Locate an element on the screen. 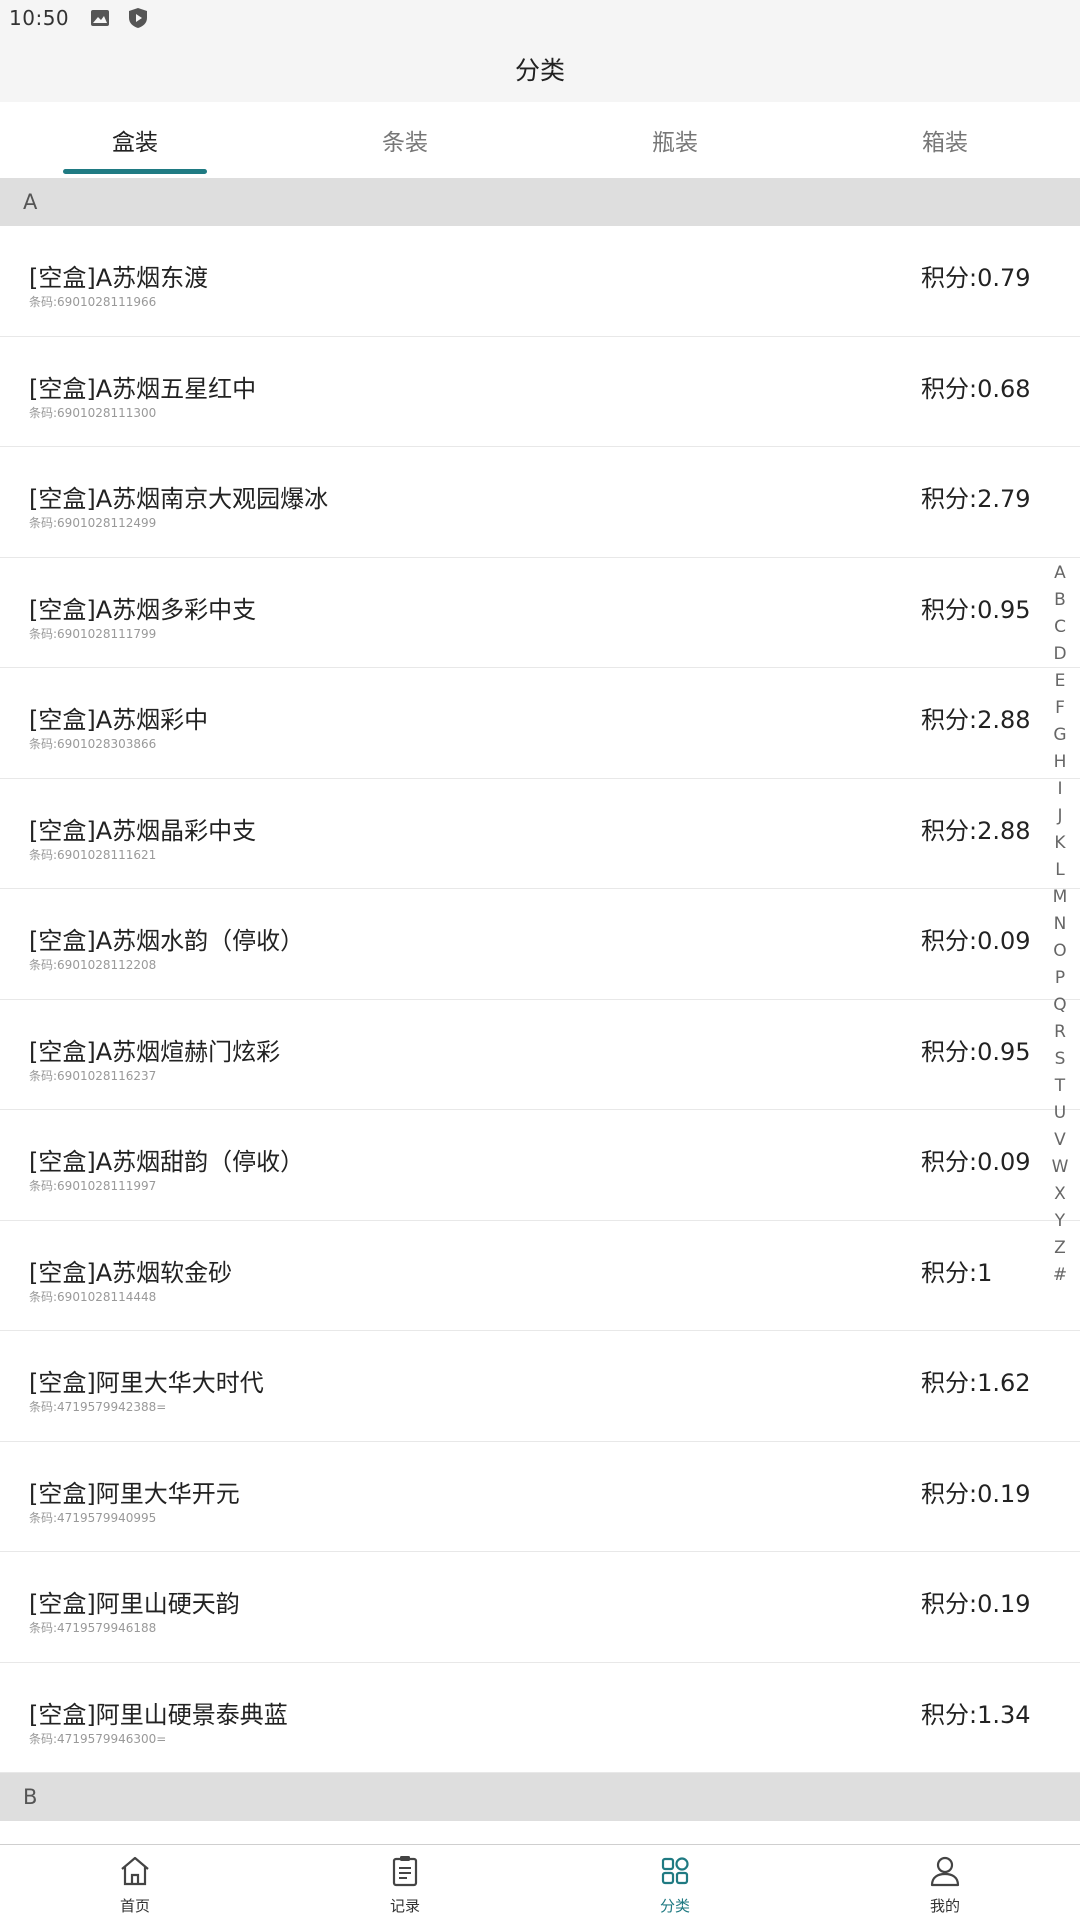 Image resolution: width=1080 pixels, height=1920 pixels. list-item: [空盒]A苏烟多彩中支 条码:6901028111799 积分:0.95 is located at coordinates (540, 612).